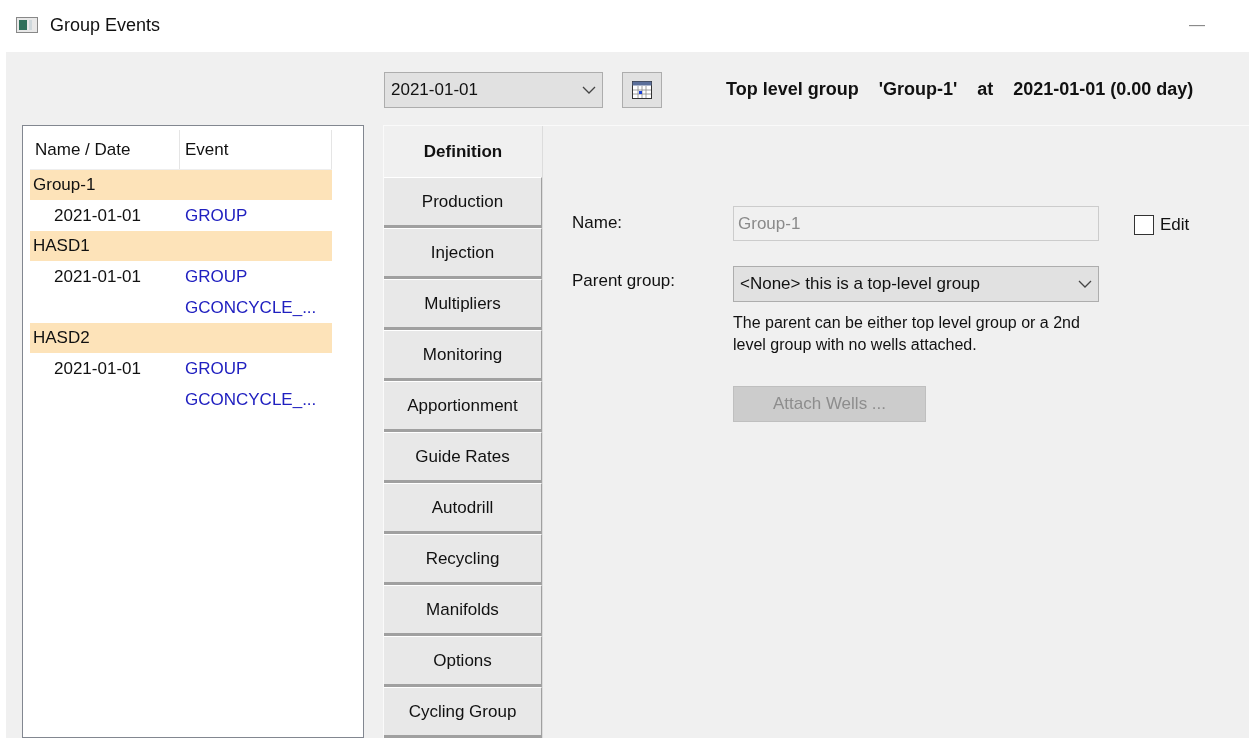 This screenshot has height=738, width=1249. Describe the element at coordinates (1103, 89) in the screenshot. I see `header-text: 2021-01-01 (0.00 day)` at that location.